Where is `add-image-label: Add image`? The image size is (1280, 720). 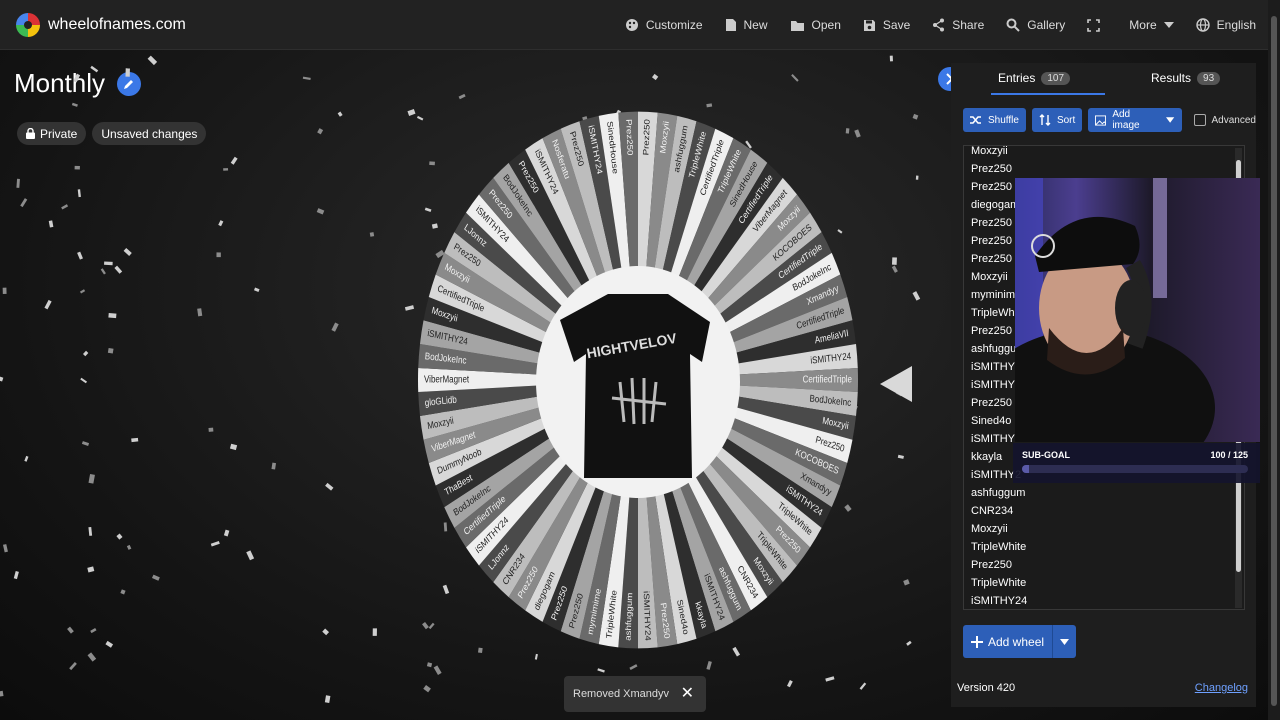 add-image-label: Add image is located at coordinates (1126, 120).